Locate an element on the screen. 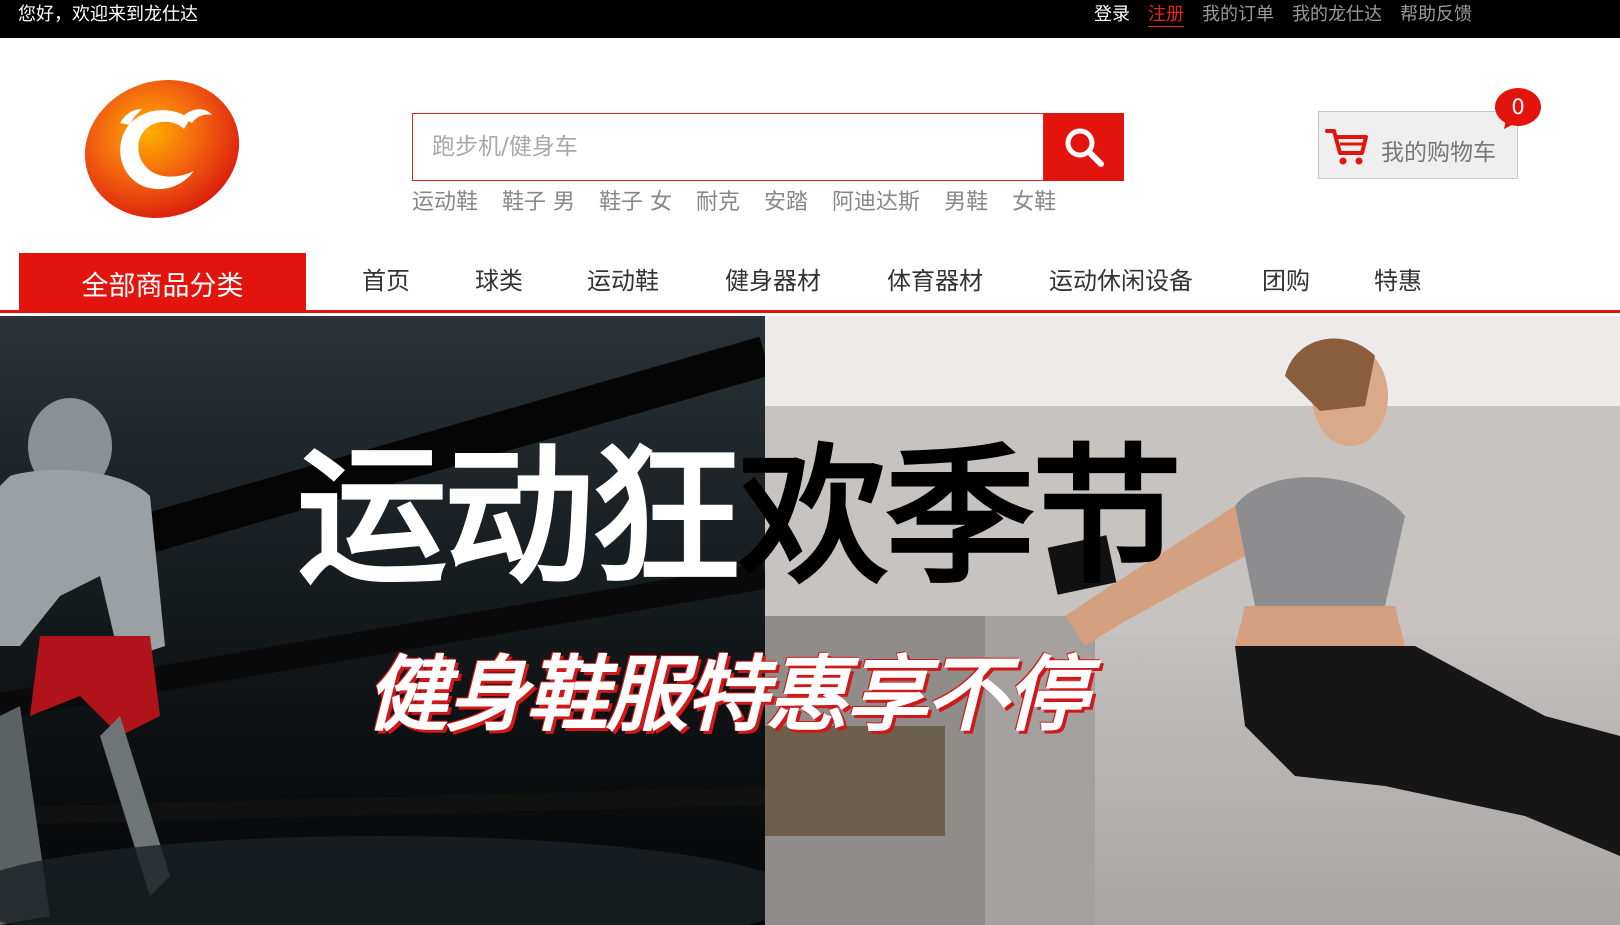  hotword-link: 鞋子 女 is located at coordinates (635, 203).